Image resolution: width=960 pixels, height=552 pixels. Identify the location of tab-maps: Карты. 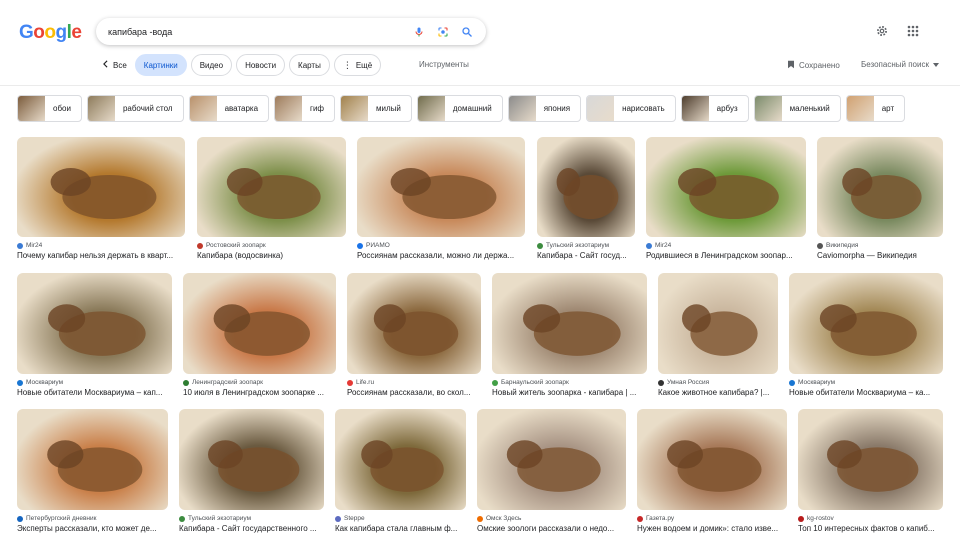
(309, 65).